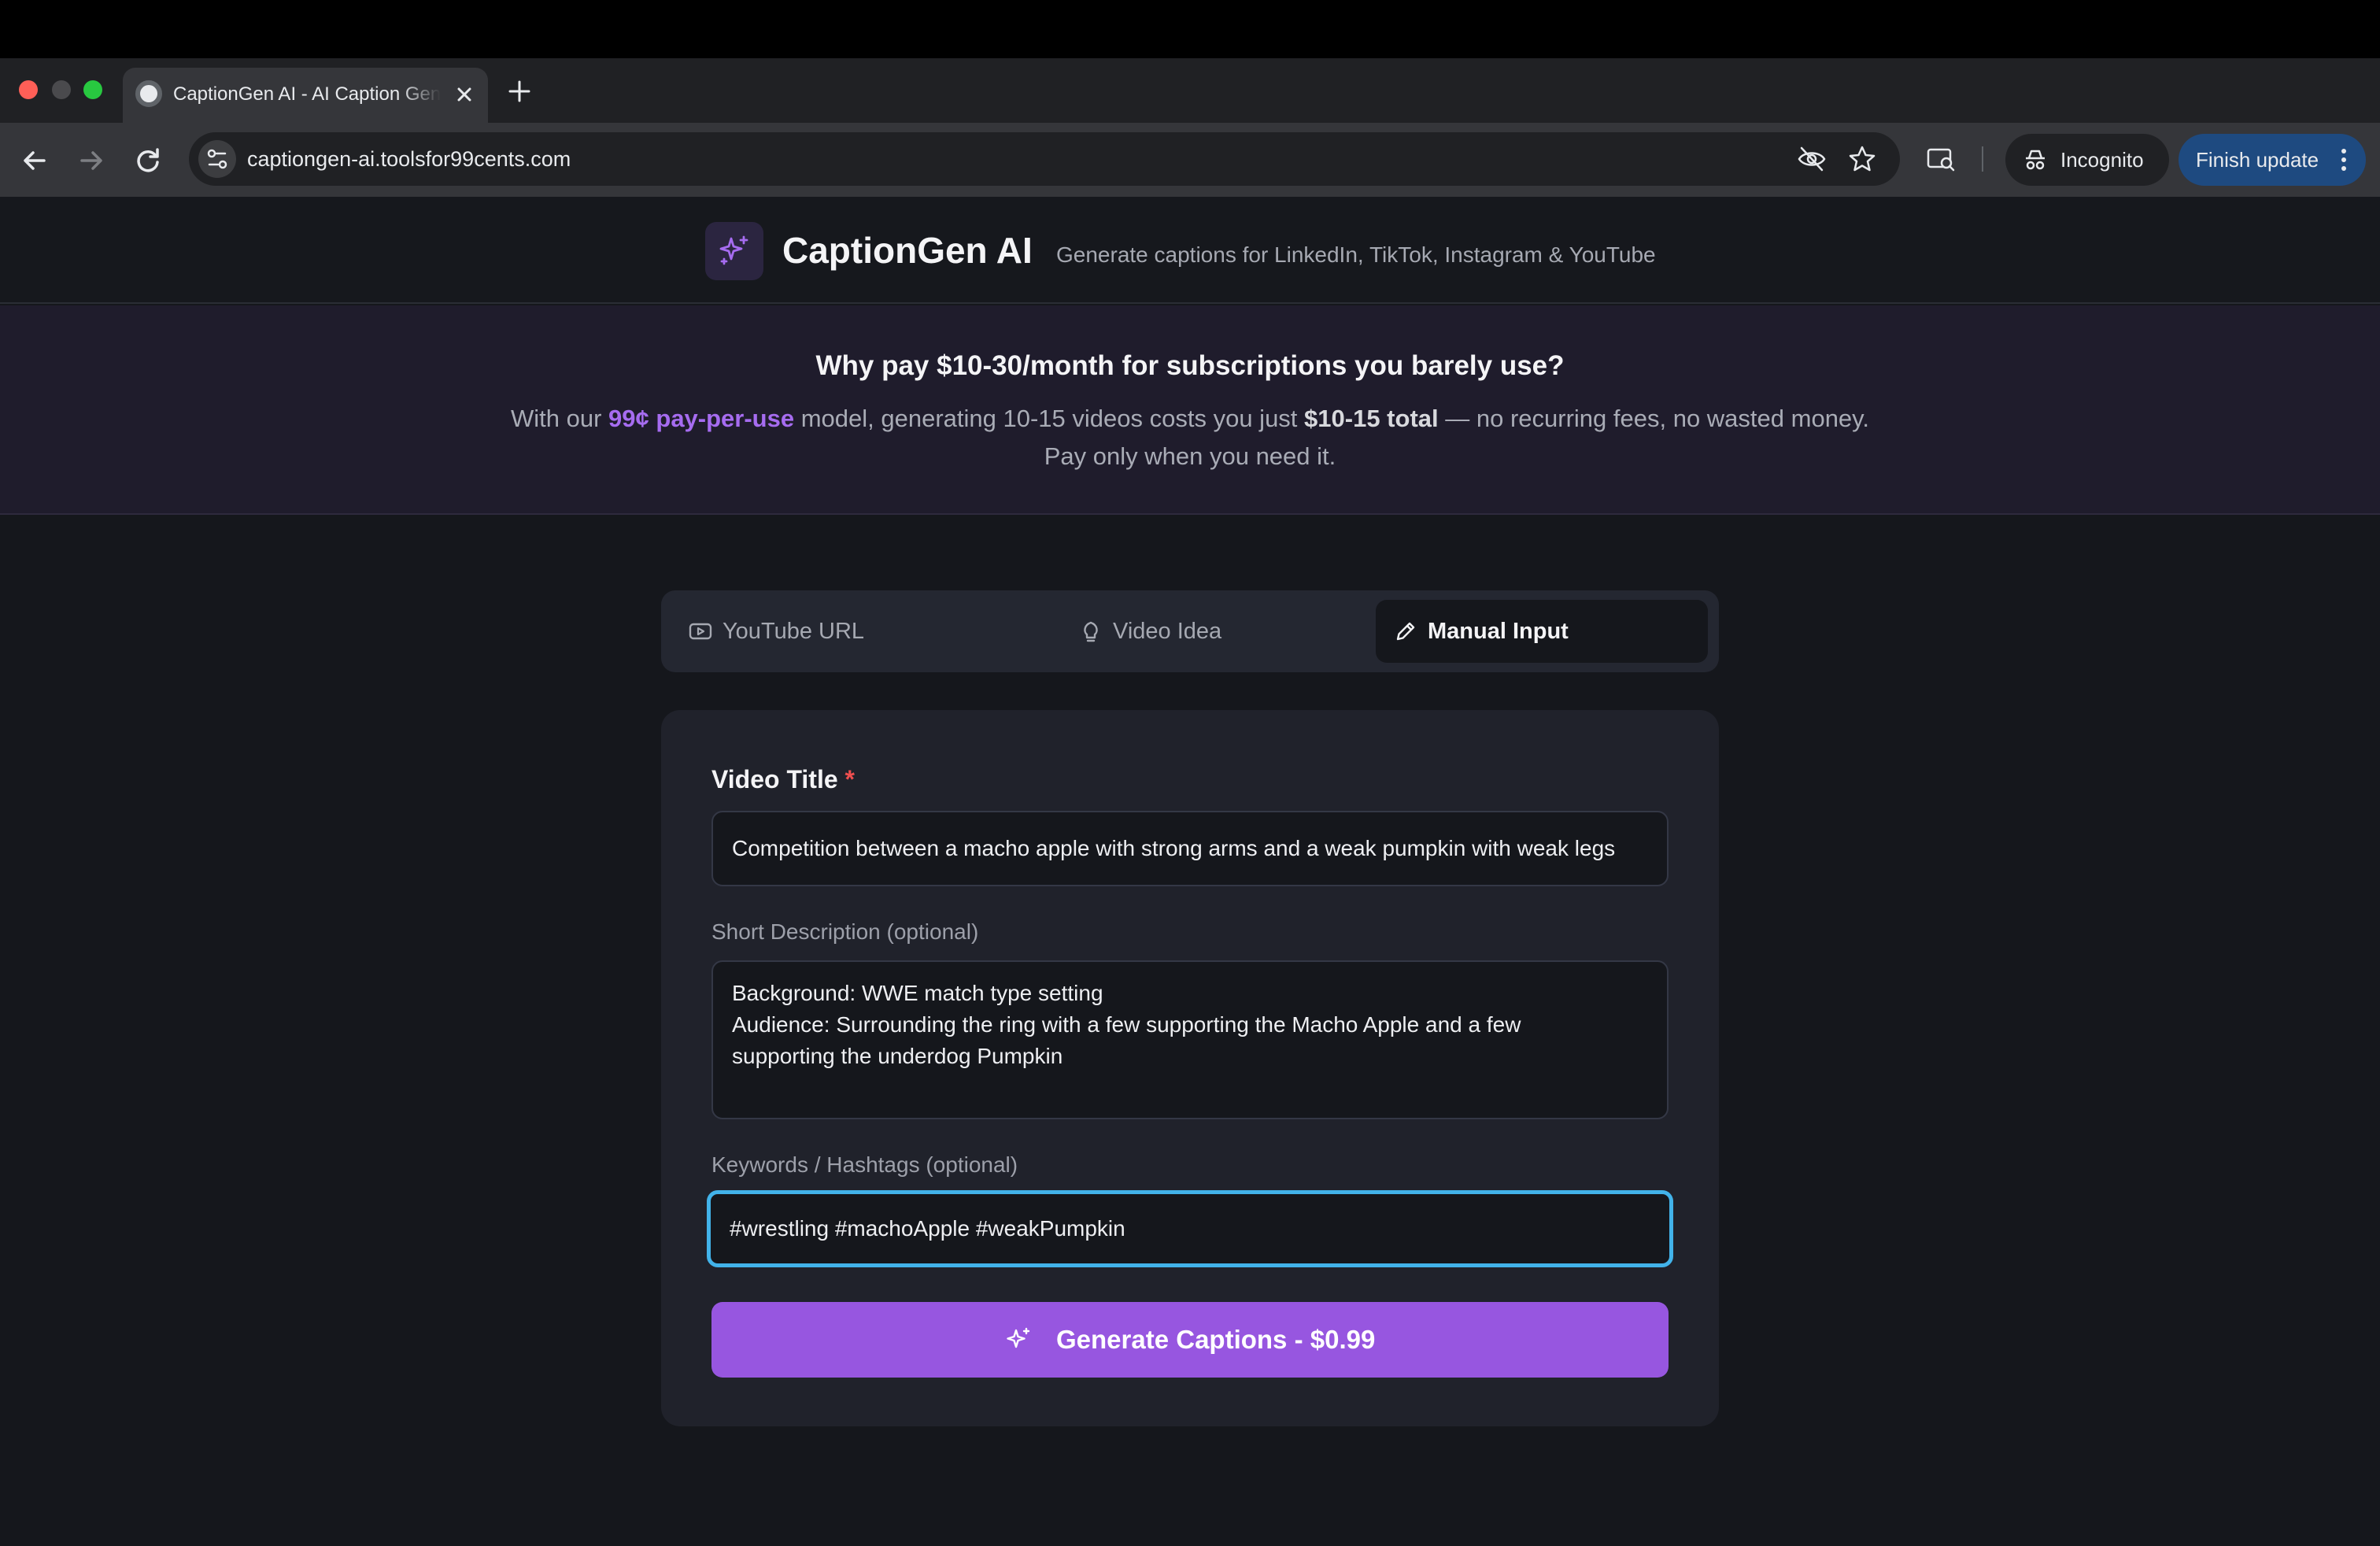  I want to click on new-tab-icon, so click(519, 91).